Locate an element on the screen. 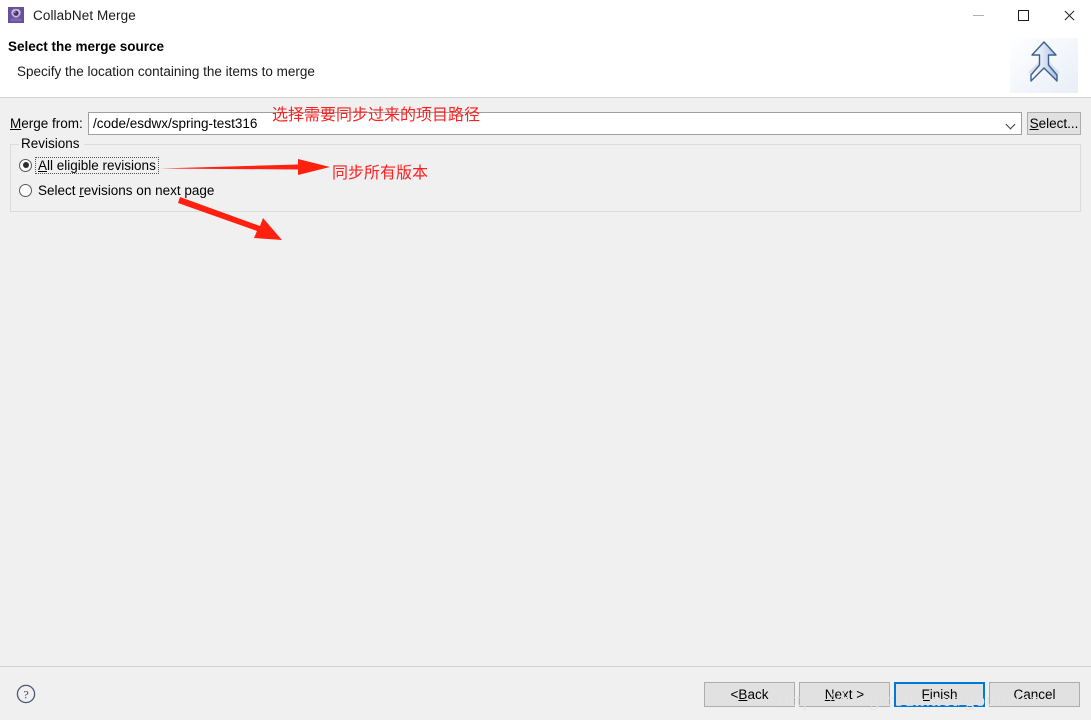  close-icon is located at coordinates (1068, 15).